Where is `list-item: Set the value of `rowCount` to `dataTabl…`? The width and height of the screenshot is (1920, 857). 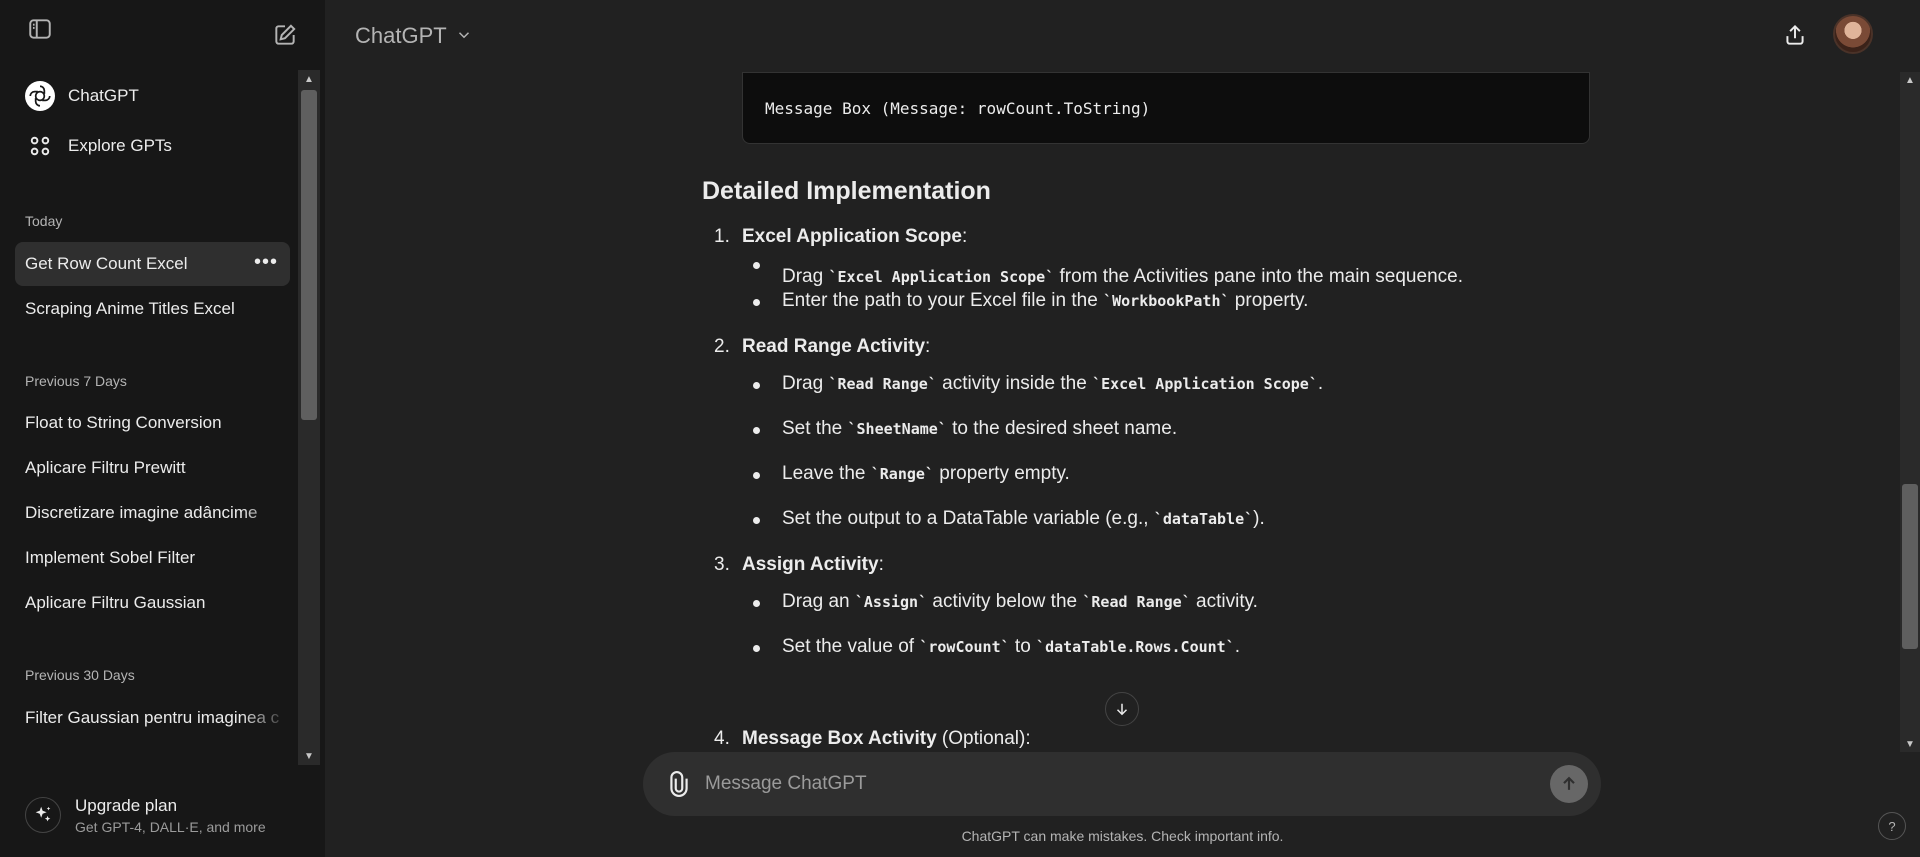 list-item: Set the value of `rowCount` to `dataTabl… is located at coordinates (1011, 646).